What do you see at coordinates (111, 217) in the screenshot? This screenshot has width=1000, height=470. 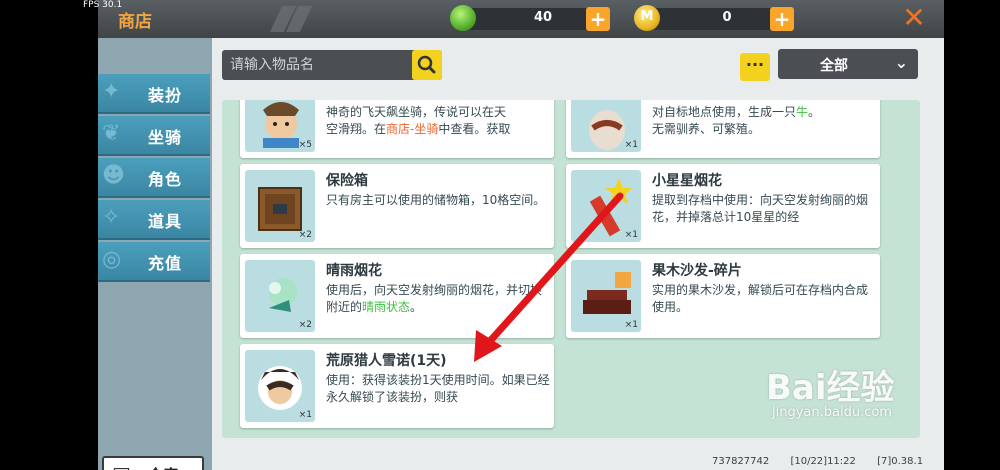 I see `item-icon: ✧` at bounding box center [111, 217].